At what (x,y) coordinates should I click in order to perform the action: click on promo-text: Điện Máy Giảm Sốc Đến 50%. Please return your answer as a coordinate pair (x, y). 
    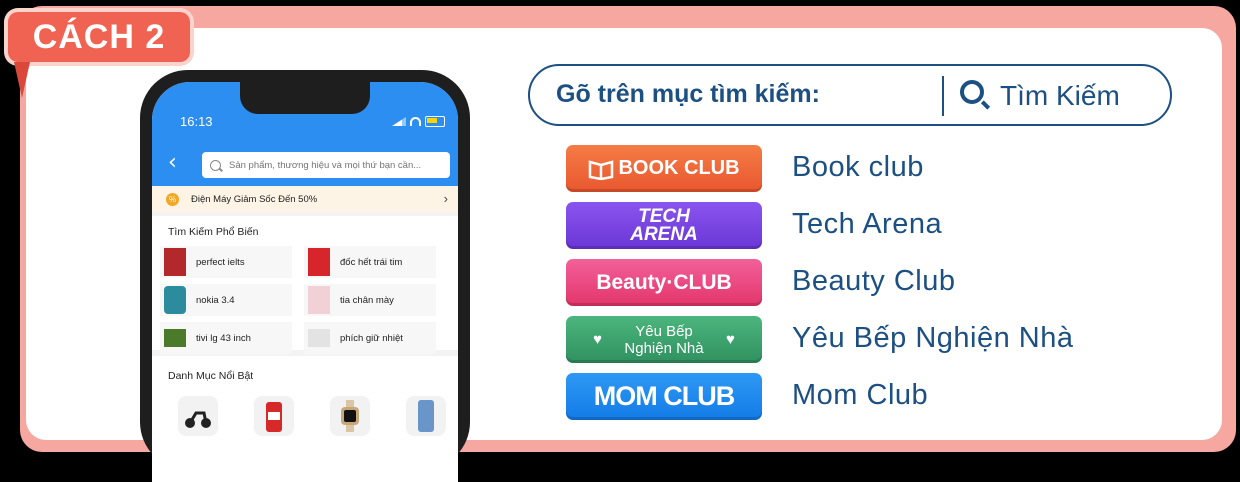
    Looking at the image, I should click on (254, 199).